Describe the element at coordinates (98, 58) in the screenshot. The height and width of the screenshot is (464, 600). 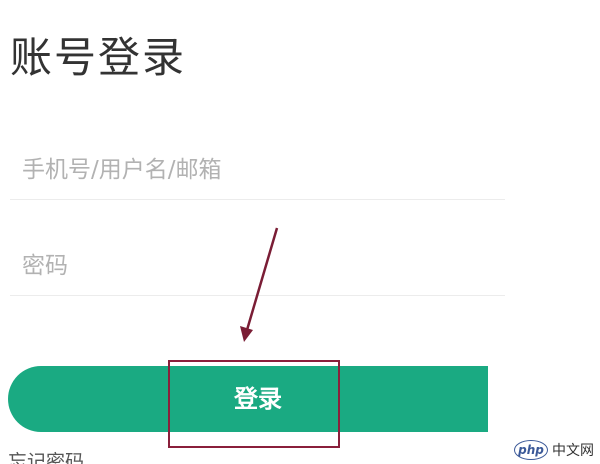
I see `page-title: 账号登录` at that location.